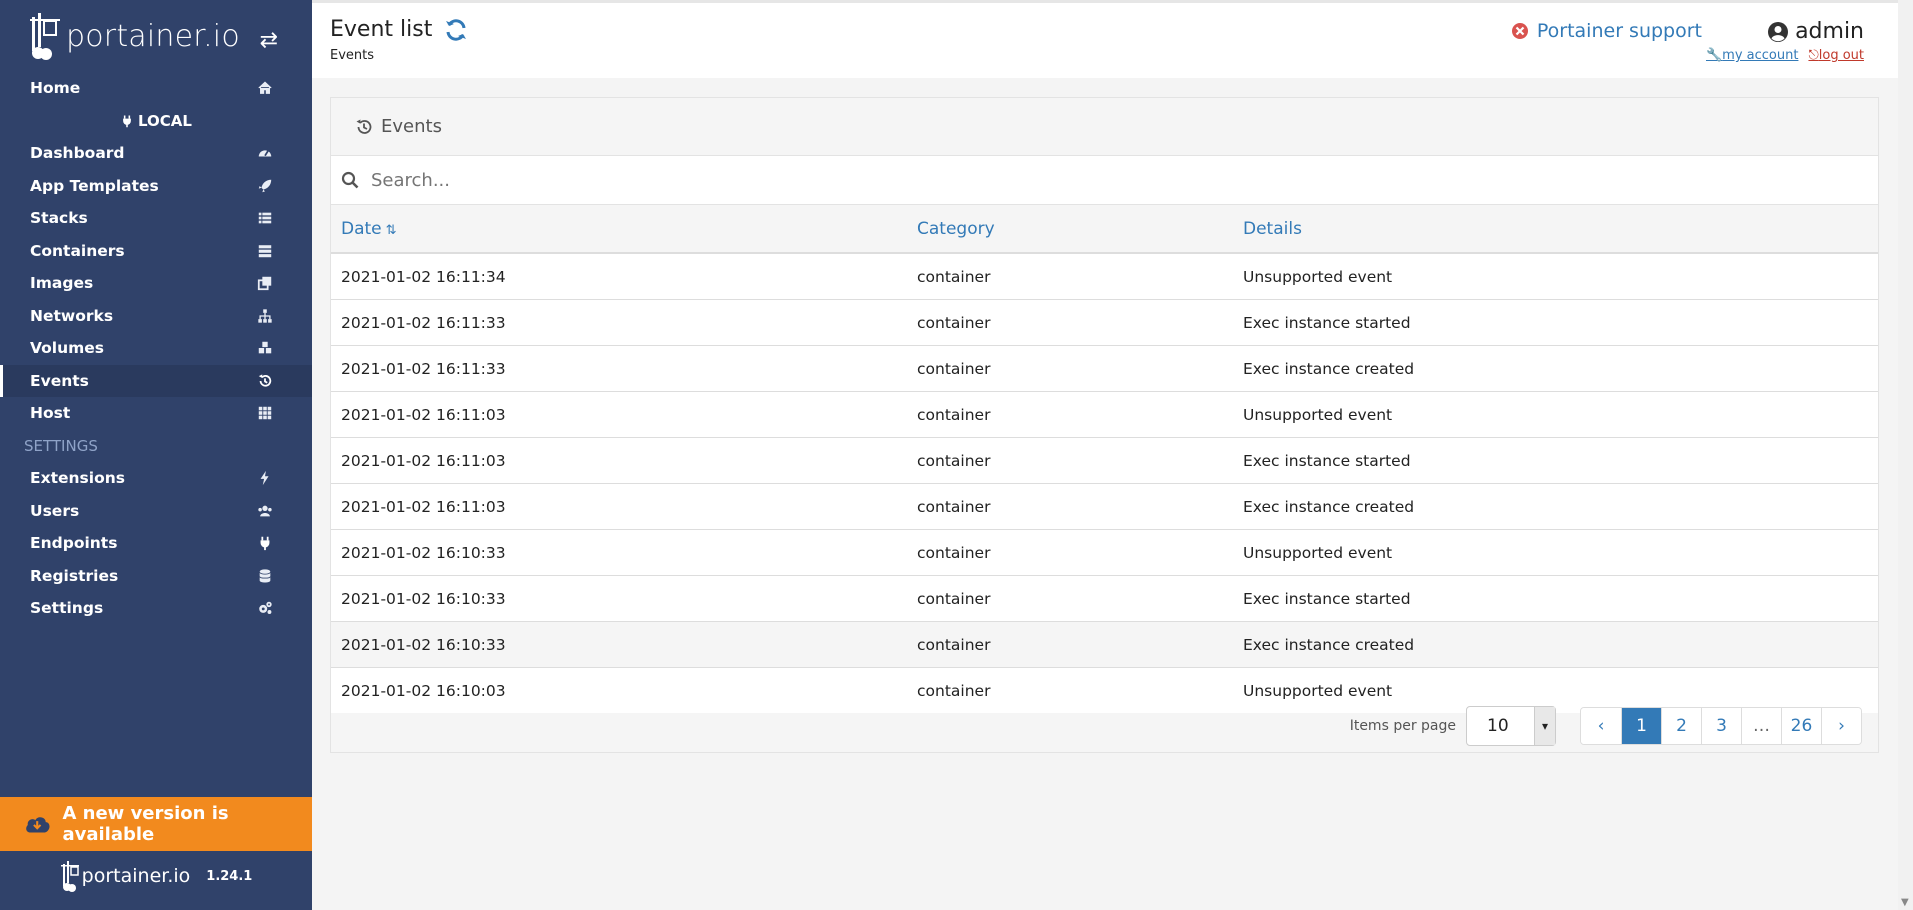 The height and width of the screenshot is (910, 1913). I want to click on sidebar-item-settings: Settings, so click(156, 608).